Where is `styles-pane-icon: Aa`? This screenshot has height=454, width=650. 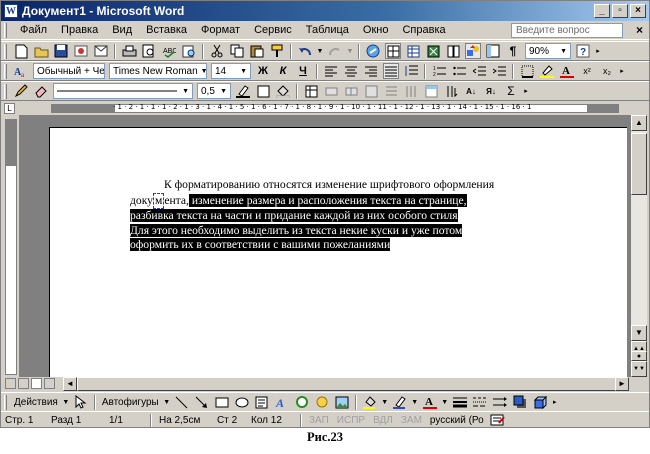
styles-pane-icon: Aa is located at coordinates (21, 71).